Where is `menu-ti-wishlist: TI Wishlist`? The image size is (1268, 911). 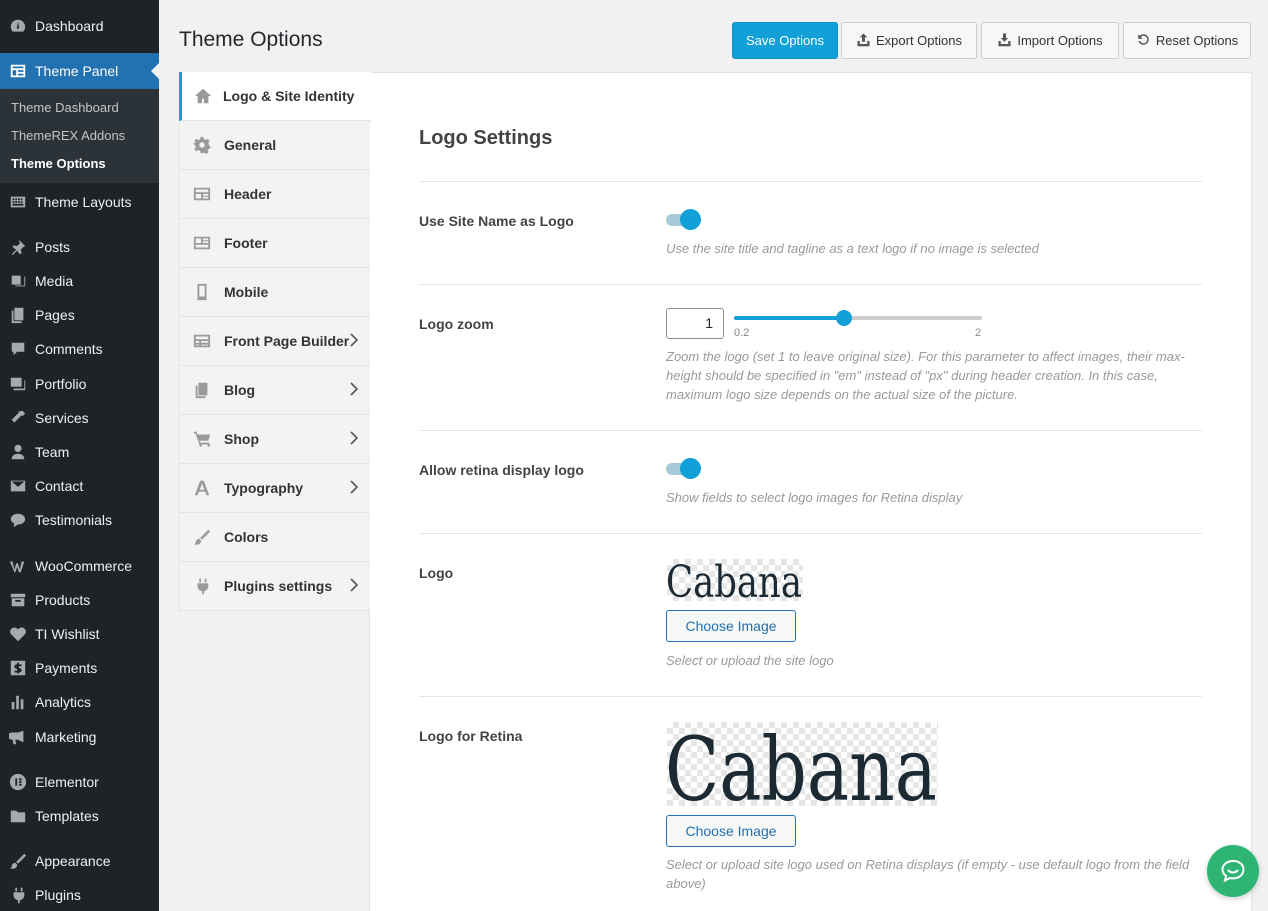
menu-ti-wishlist: TI Wishlist is located at coordinates (79, 634).